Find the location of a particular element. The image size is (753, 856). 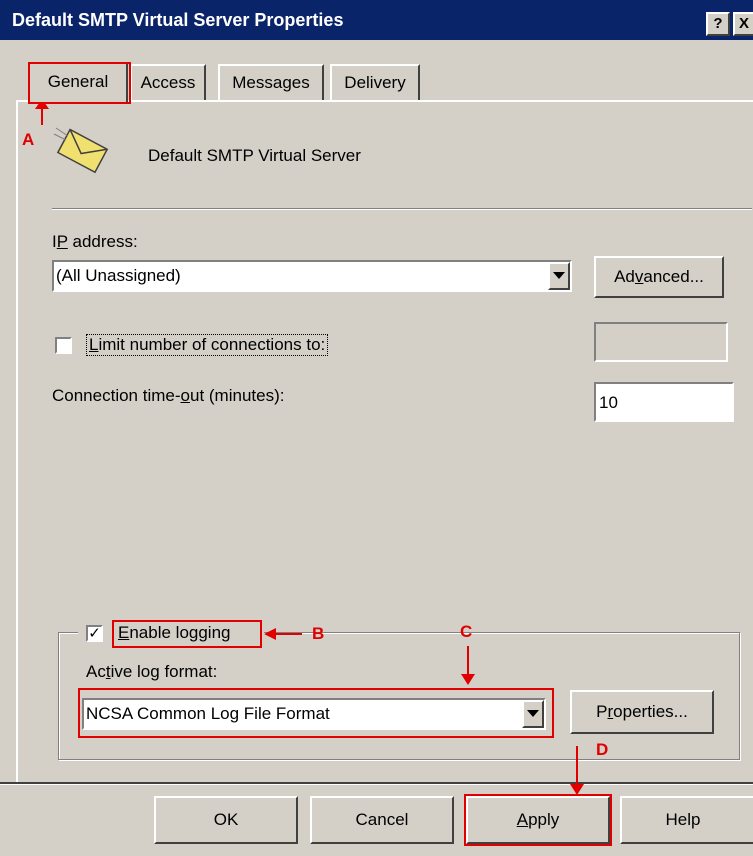

annotation-d-box is located at coordinates (538, 820).